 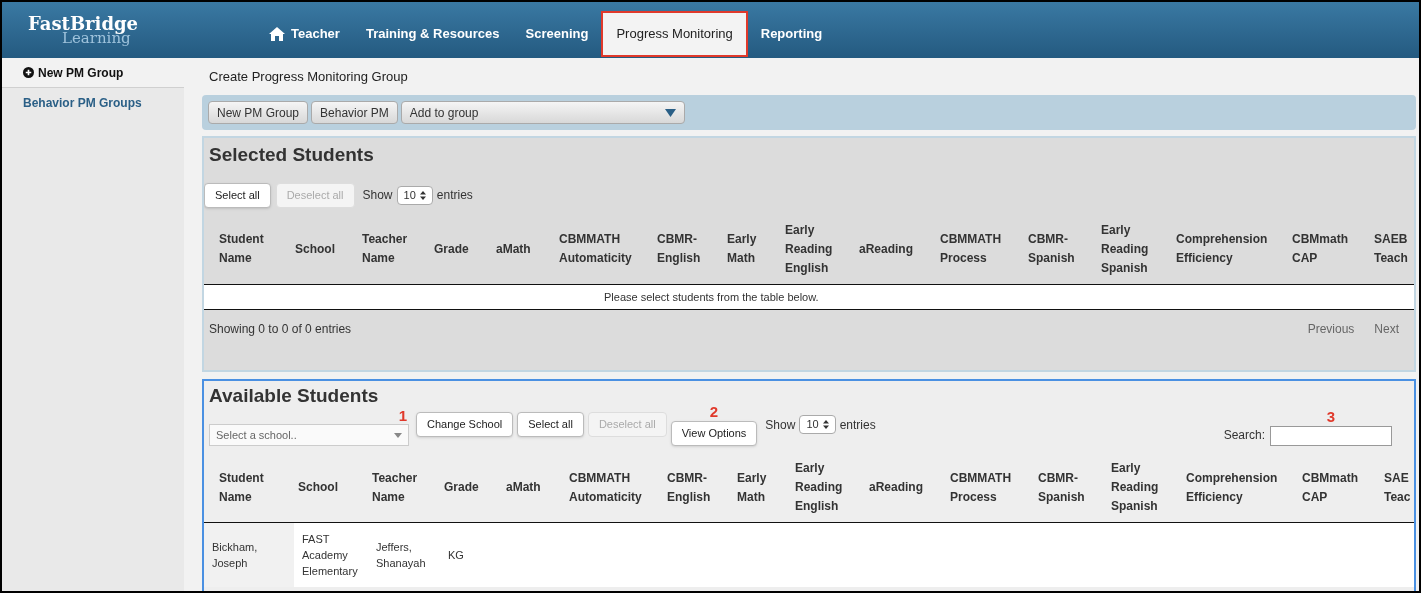 I want to click on search-label: Search:, so click(x=1244, y=435).